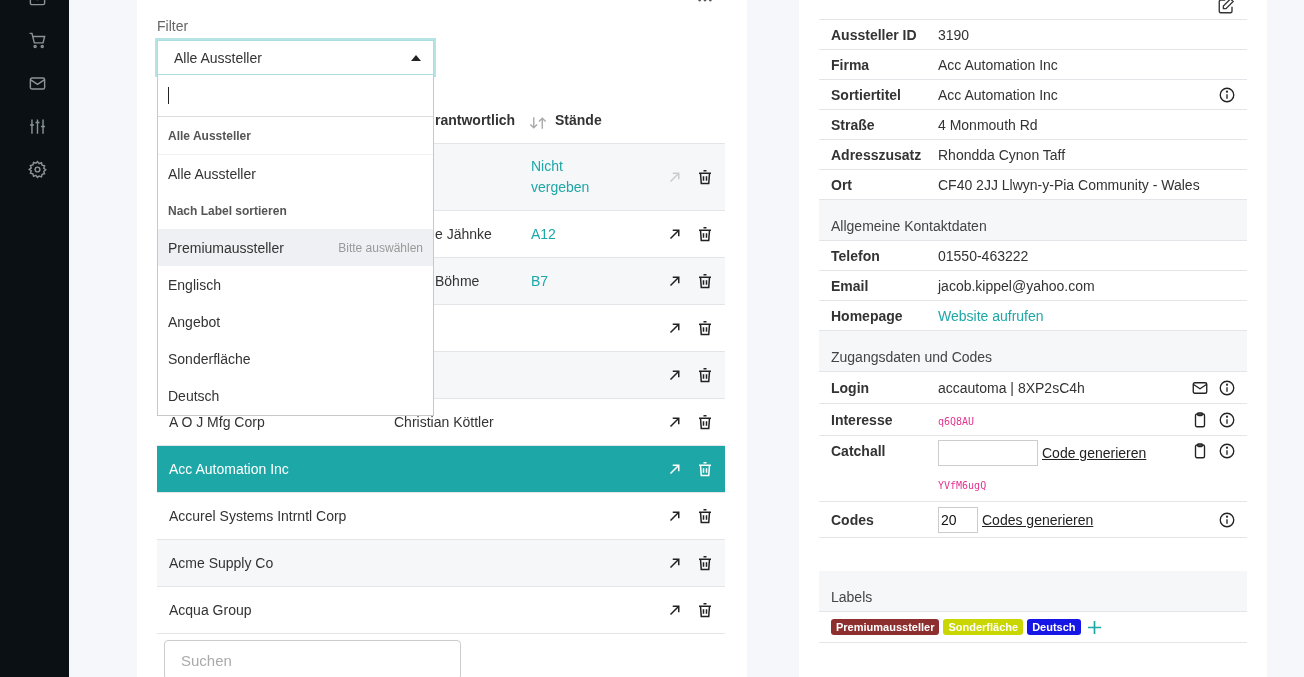 The height and width of the screenshot is (677, 1304). What do you see at coordinates (983, 627) in the screenshot?
I see `label-tag: Sonderfläche` at bounding box center [983, 627].